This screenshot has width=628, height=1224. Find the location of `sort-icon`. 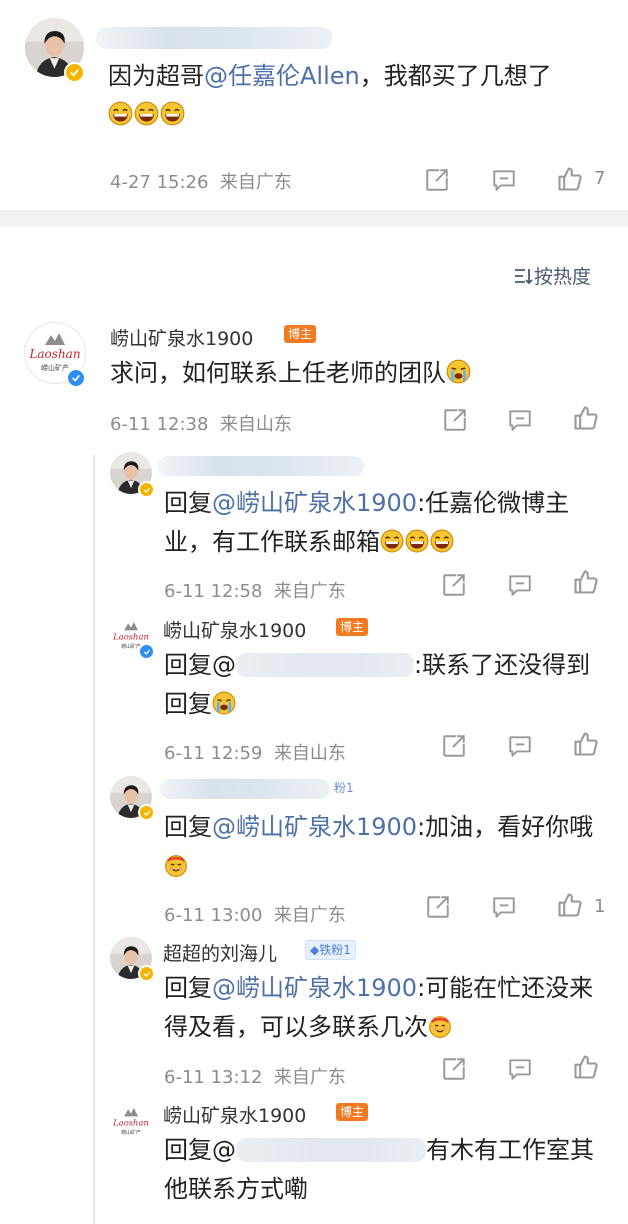

sort-icon is located at coordinates (524, 277).